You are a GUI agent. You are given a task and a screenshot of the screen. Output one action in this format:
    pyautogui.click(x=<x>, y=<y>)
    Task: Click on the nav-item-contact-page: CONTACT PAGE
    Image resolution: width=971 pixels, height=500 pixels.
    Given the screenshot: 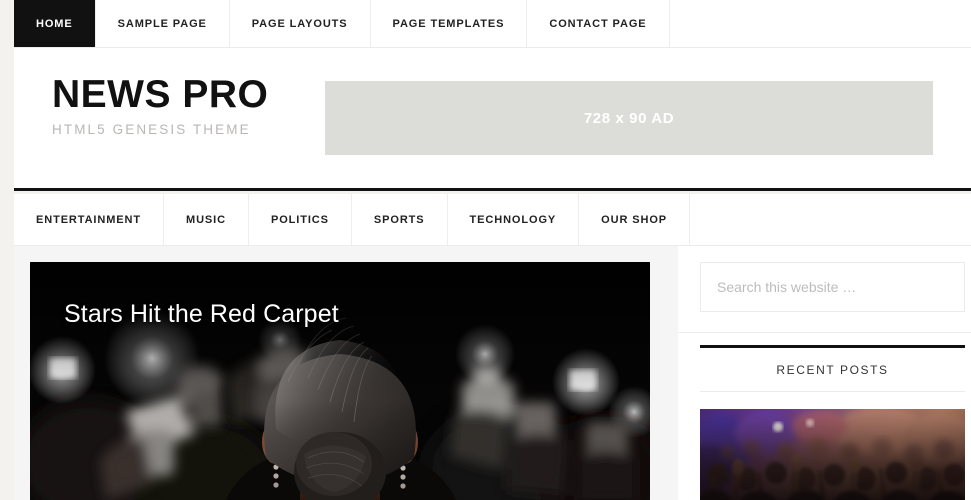 What is the action you would take?
    pyautogui.click(x=598, y=23)
    